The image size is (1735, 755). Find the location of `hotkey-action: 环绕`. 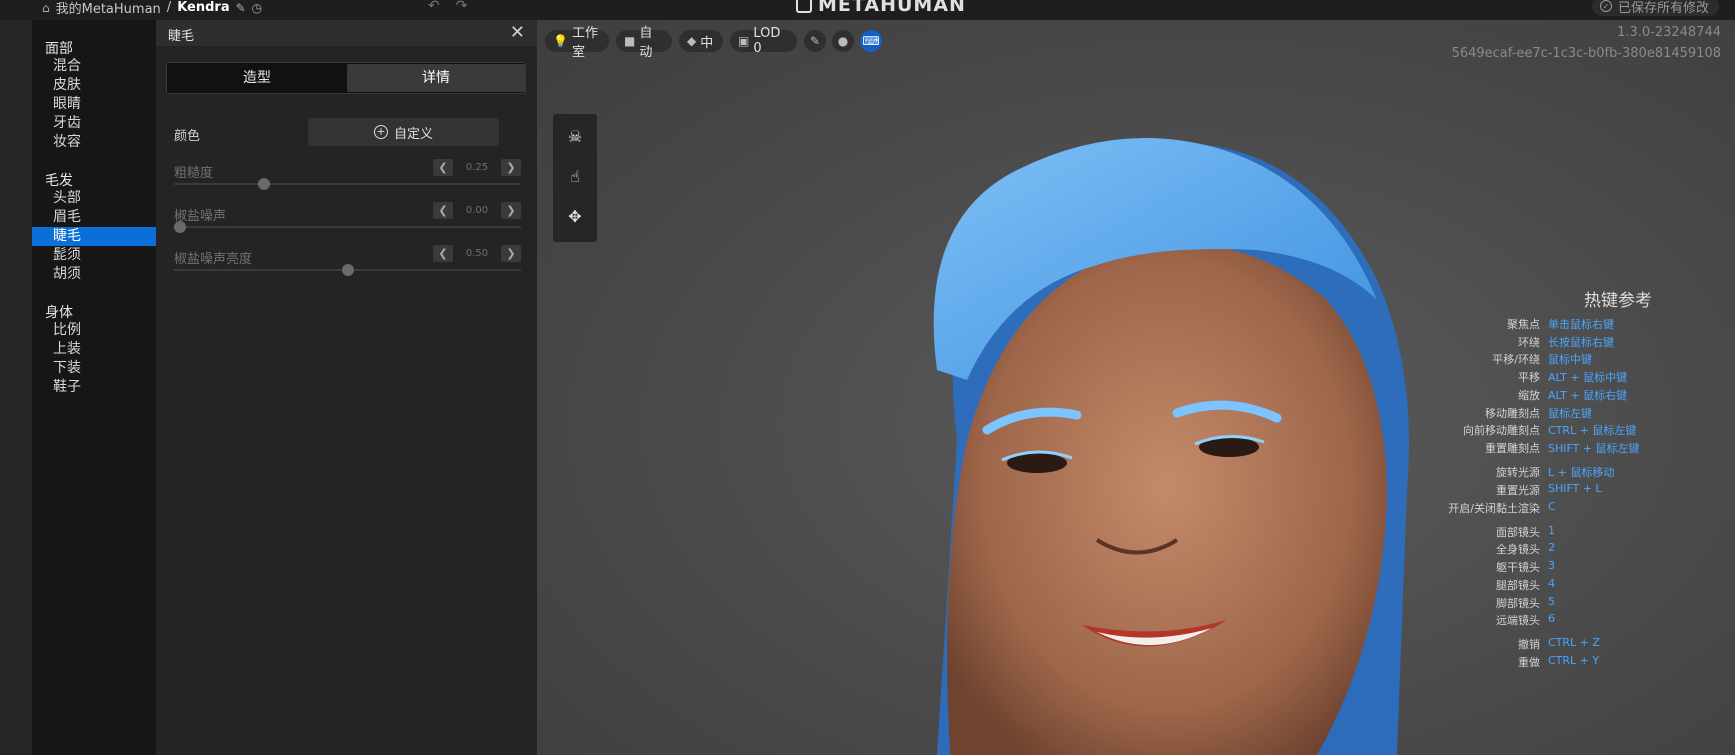

hotkey-action: 环绕 is located at coordinates (1529, 342).